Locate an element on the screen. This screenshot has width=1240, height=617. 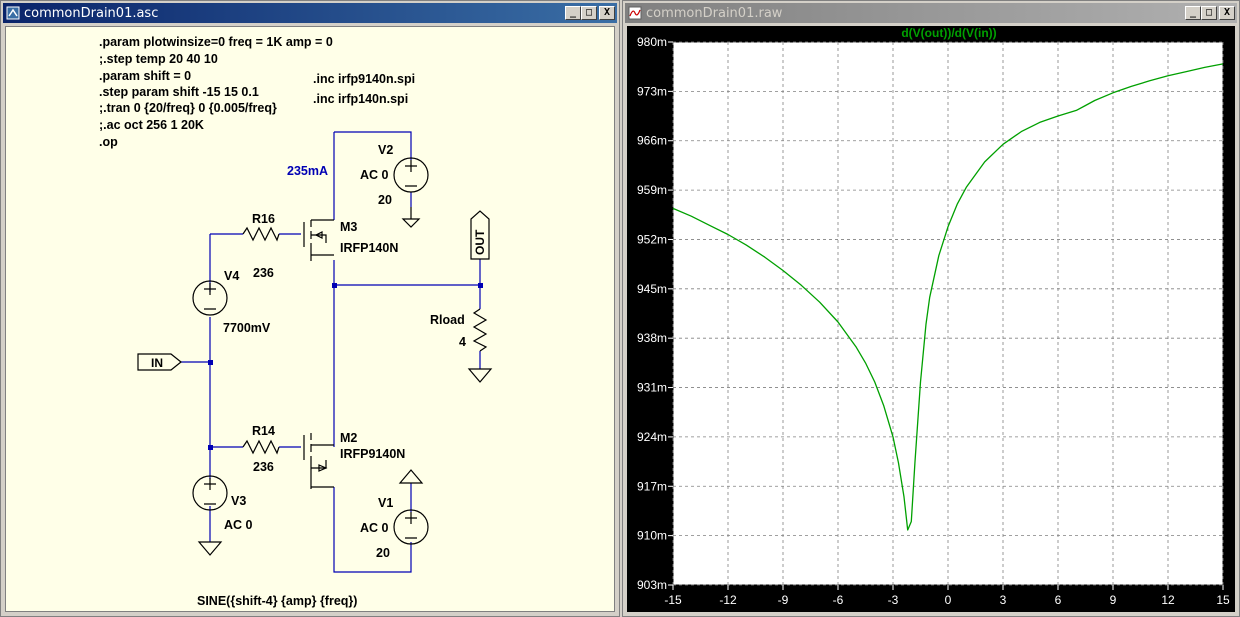
x-tick-label: 12 is located at coordinates (1168, 600).